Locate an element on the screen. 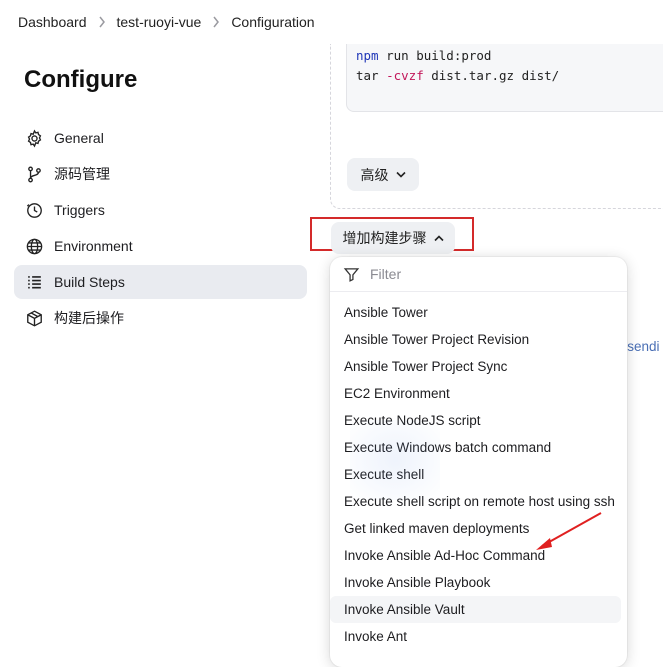 The height and width of the screenshot is (667, 663). filter-input is located at coordinates (480, 274).